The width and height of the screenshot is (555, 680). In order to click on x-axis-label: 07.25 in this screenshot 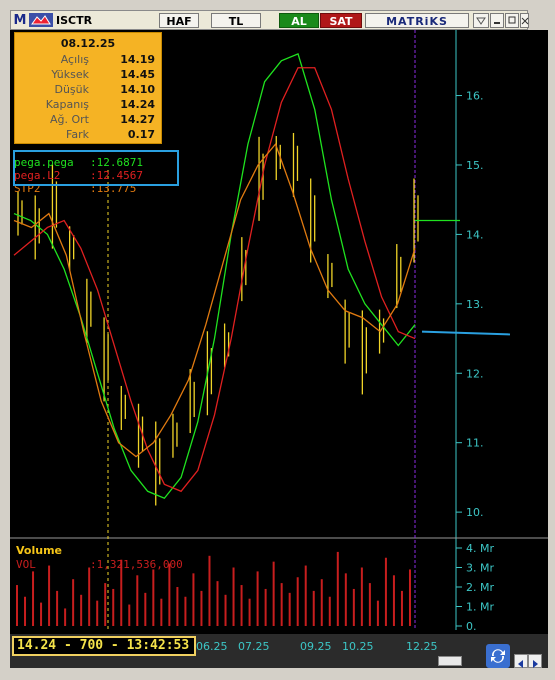, I will do `click(254, 646)`.